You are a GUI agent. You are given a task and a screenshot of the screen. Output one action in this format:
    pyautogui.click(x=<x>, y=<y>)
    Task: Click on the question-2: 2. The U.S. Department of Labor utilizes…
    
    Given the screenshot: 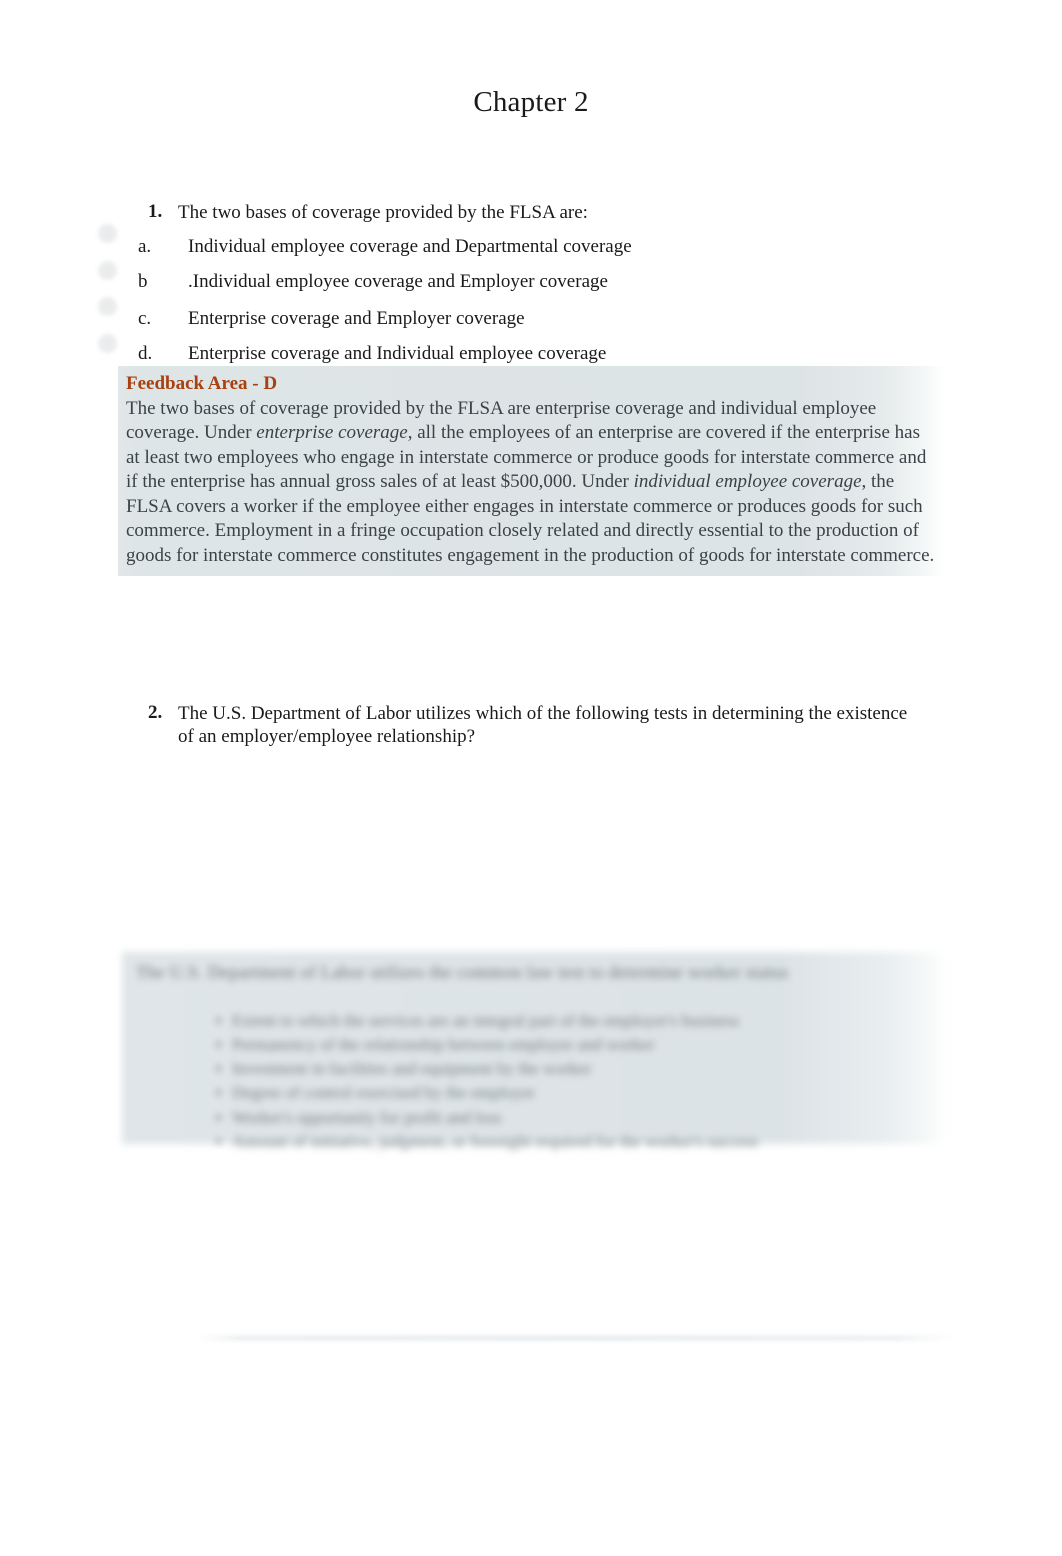 What is the action you would take?
    pyautogui.click(x=528, y=725)
    